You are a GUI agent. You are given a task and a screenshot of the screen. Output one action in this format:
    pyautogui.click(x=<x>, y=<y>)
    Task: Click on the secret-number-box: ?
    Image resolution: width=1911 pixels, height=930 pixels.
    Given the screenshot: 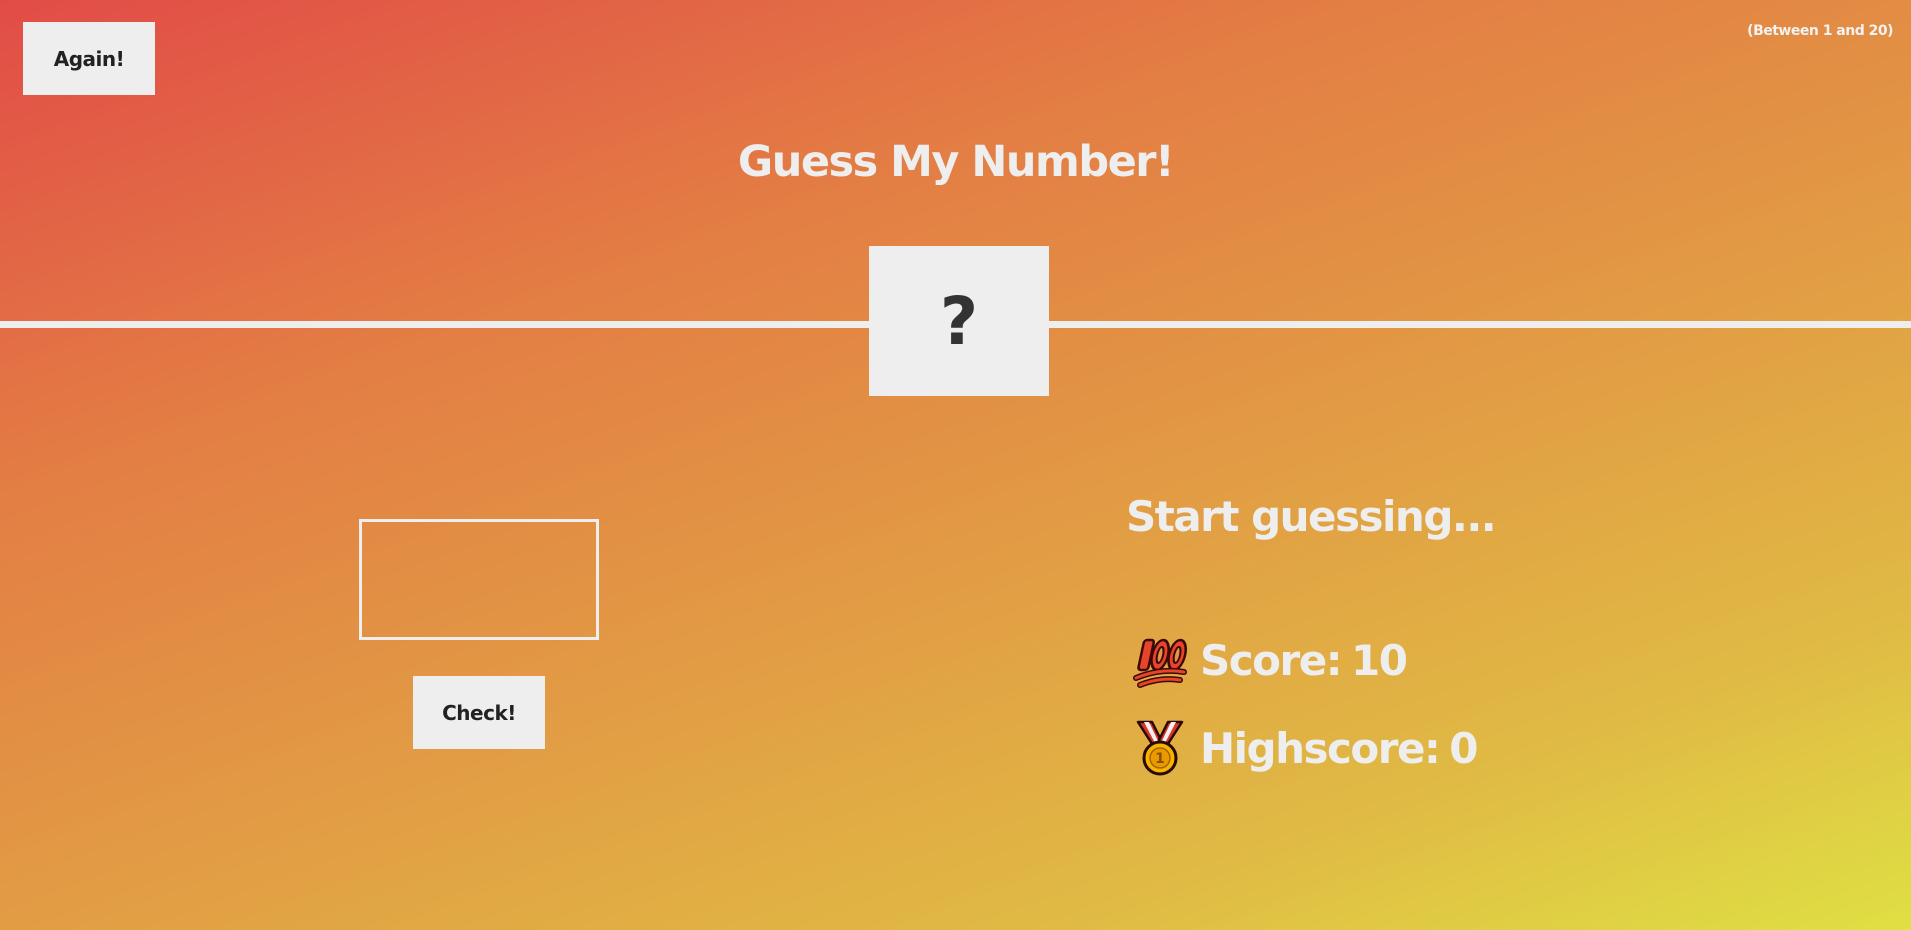 What is the action you would take?
    pyautogui.click(x=959, y=321)
    